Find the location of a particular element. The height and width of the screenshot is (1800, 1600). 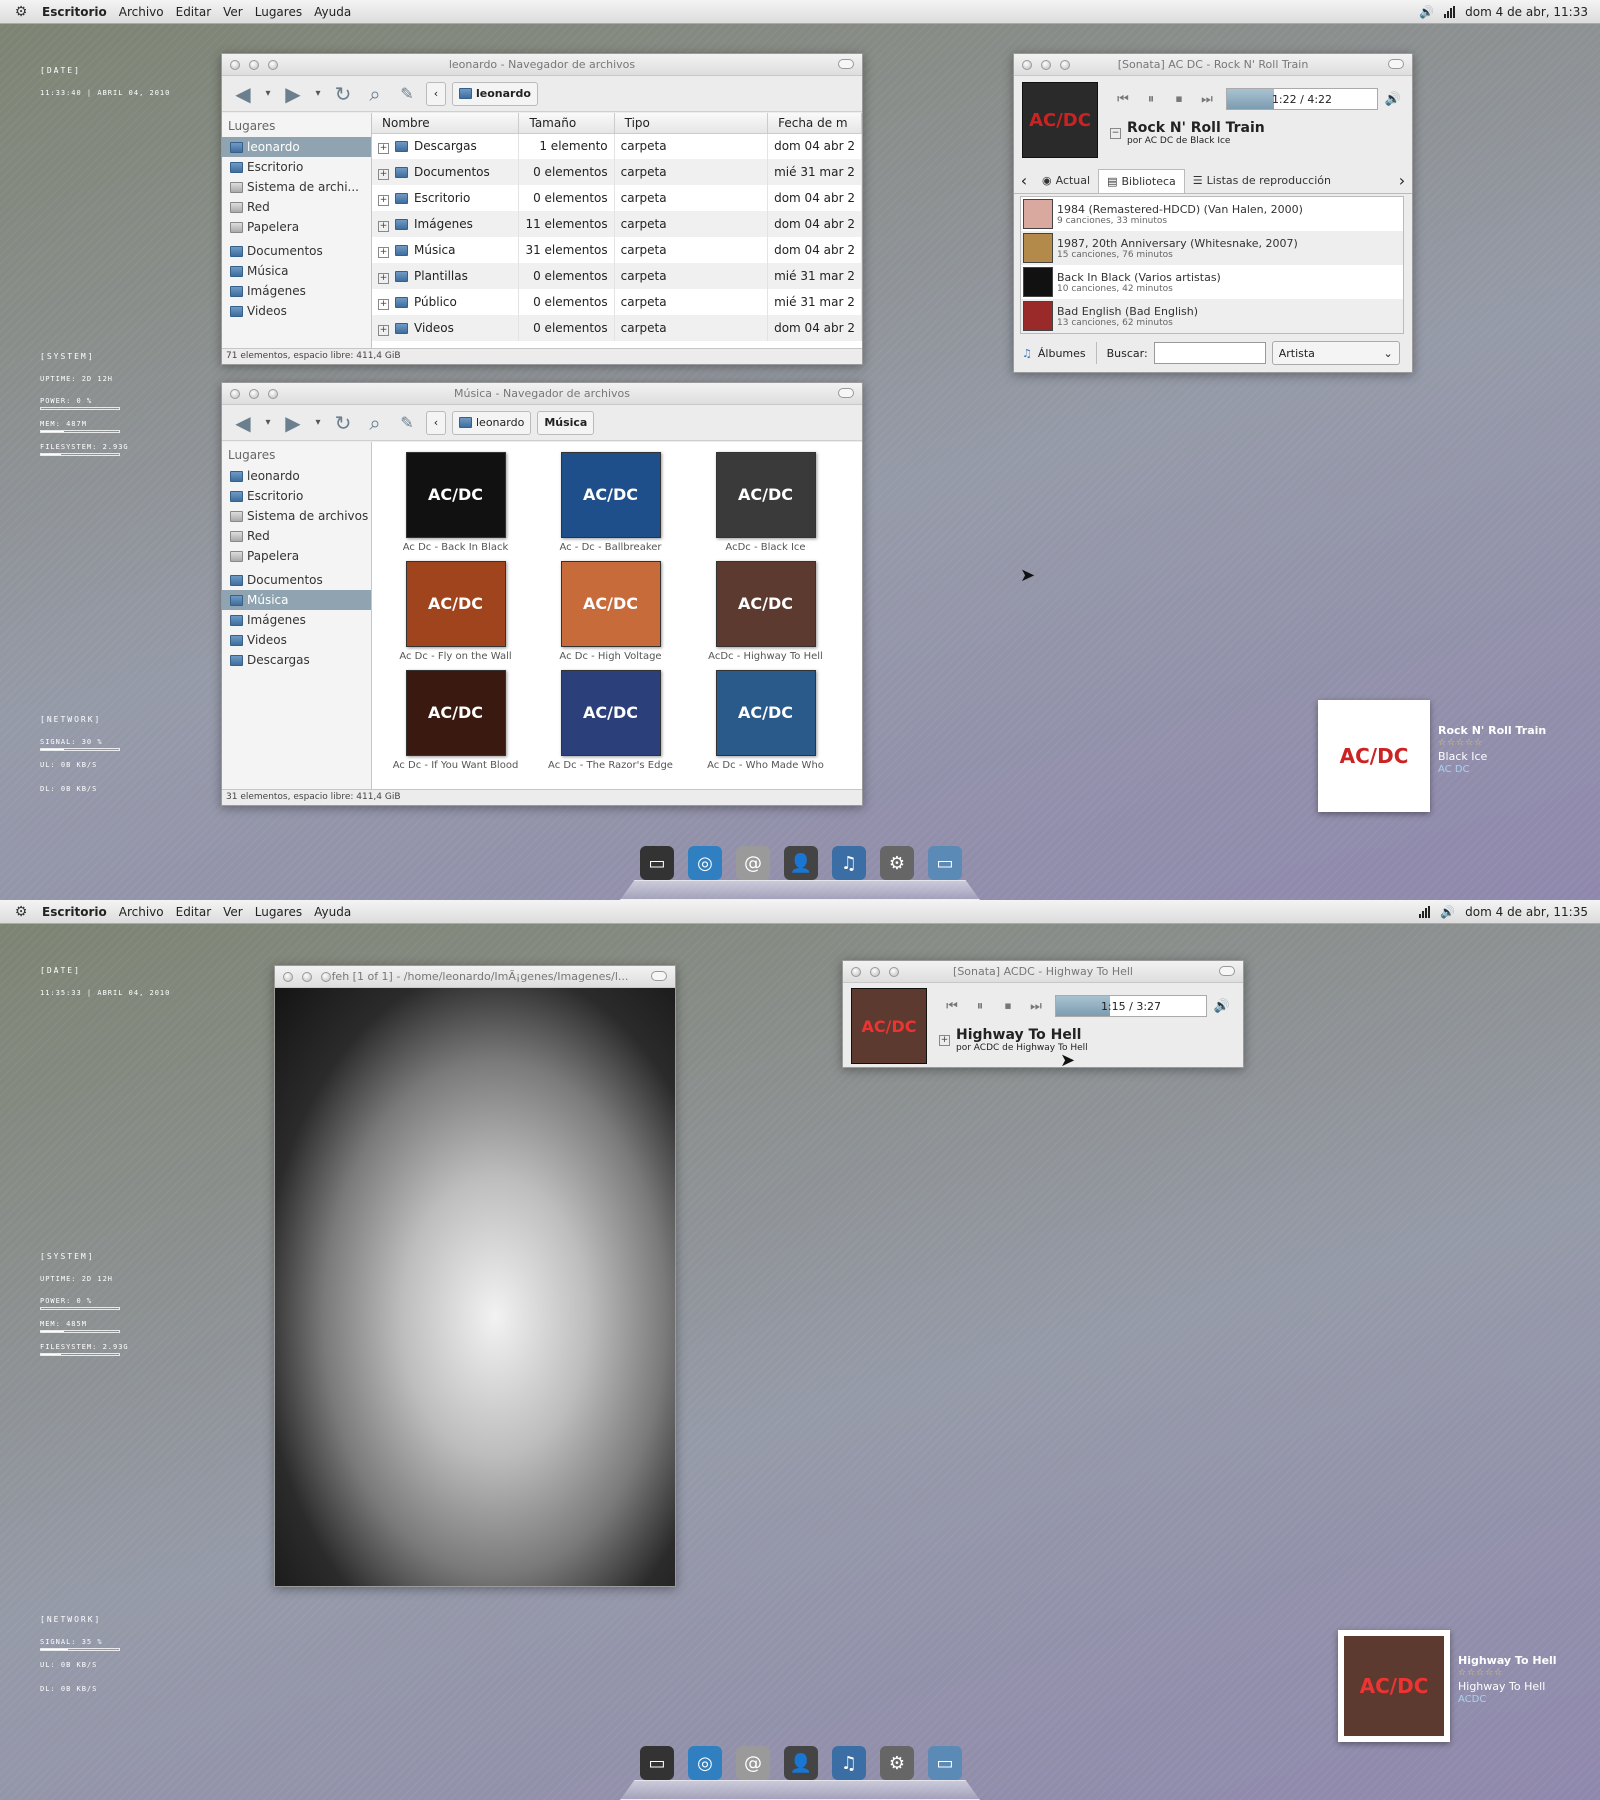

shade-button is located at coordinates (1227, 971).